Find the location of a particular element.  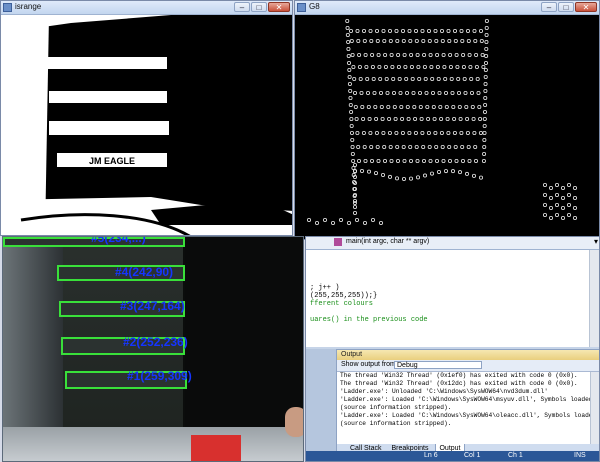

editor-scrollbar is located at coordinates (594, 298).